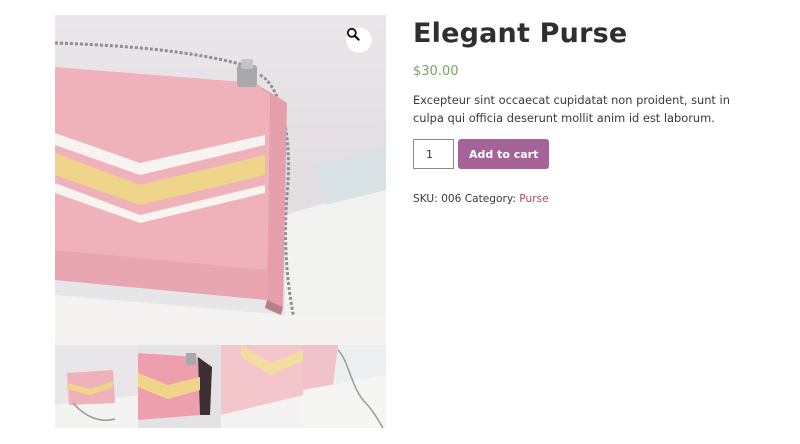 The height and width of the screenshot is (444, 800). What do you see at coordinates (433, 154) in the screenshot?
I see `quantity-input` at bounding box center [433, 154].